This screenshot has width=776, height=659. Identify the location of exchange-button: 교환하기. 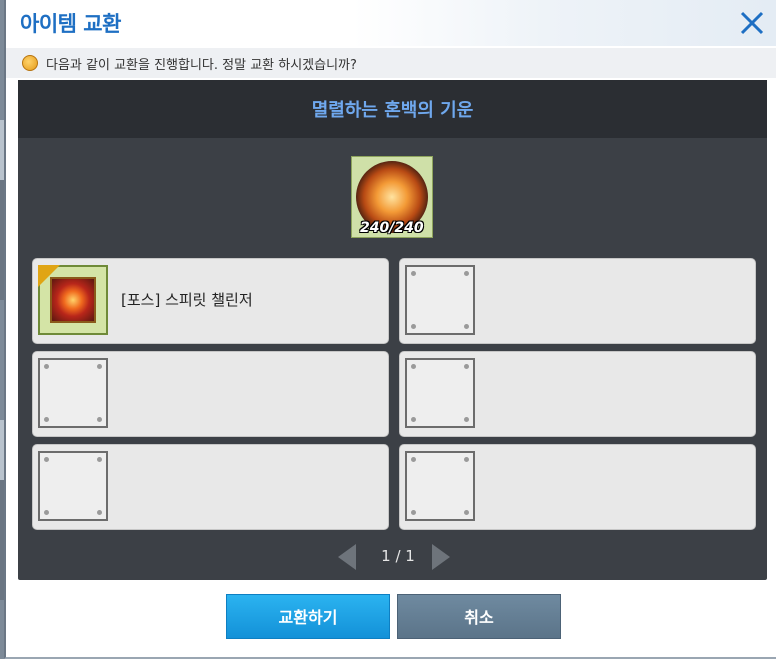
(308, 616).